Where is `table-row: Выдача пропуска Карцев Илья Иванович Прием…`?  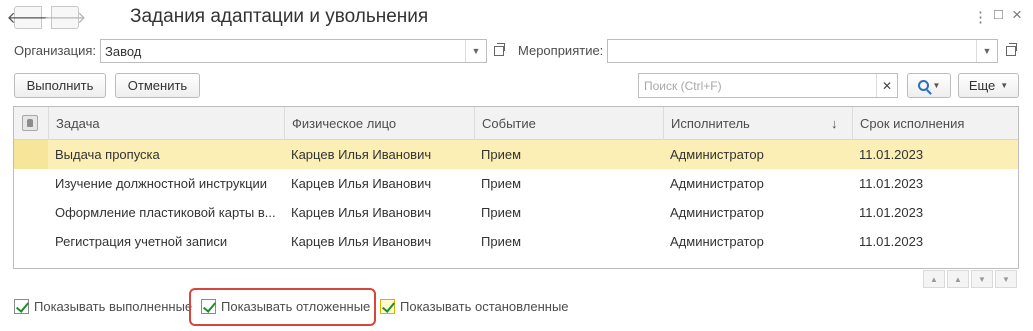 table-row: Выдача пропуска Карцев Илья Иванович Прием… is located at coordinates (516, 154).